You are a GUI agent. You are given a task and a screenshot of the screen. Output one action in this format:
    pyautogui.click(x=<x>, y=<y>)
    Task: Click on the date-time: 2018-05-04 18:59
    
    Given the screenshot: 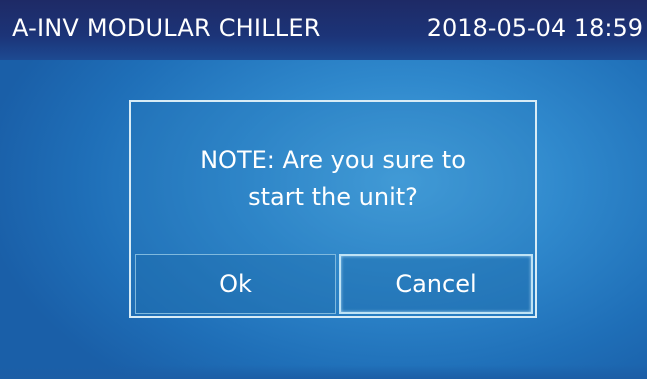 What is the action you would take?
    pyautogui.click(x=534, y=28)
    